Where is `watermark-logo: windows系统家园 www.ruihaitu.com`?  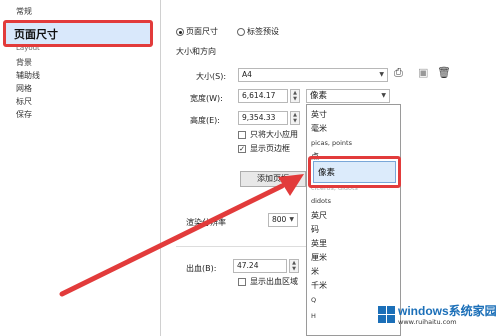 watermark-logo: windows系统家园 www.ruihaitu.com is located at coordinates (439, 318).